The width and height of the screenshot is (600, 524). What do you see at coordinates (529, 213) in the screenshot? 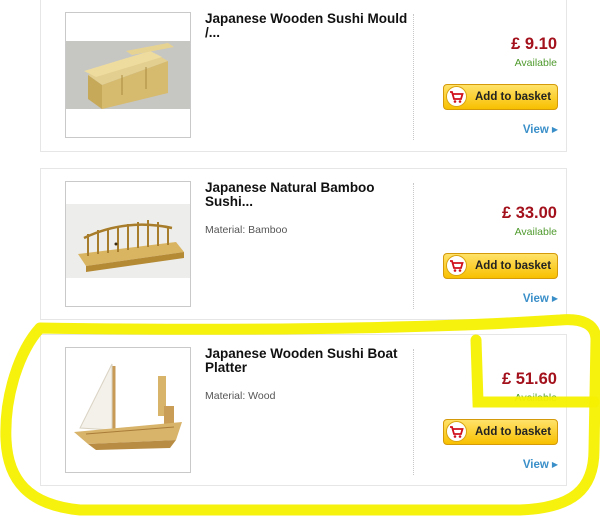
I see `product-price: £ 33.00` at bounding box center [529, 213].